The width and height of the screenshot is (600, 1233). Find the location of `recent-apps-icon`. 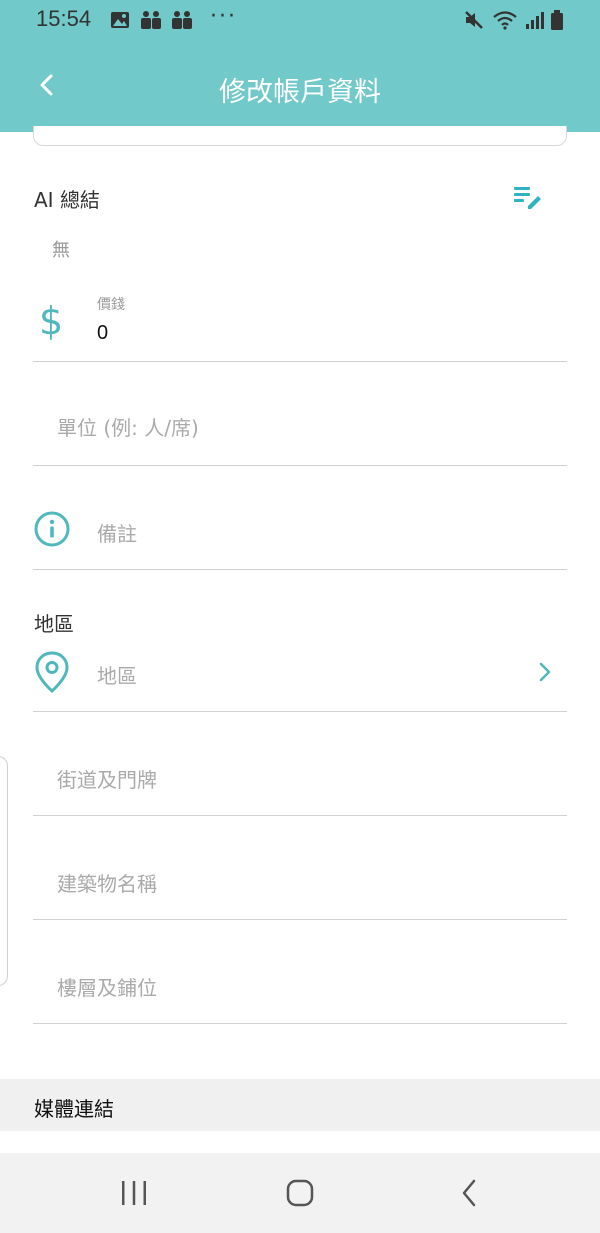

recent-apps-icon is located at coordinates (134, 1193).